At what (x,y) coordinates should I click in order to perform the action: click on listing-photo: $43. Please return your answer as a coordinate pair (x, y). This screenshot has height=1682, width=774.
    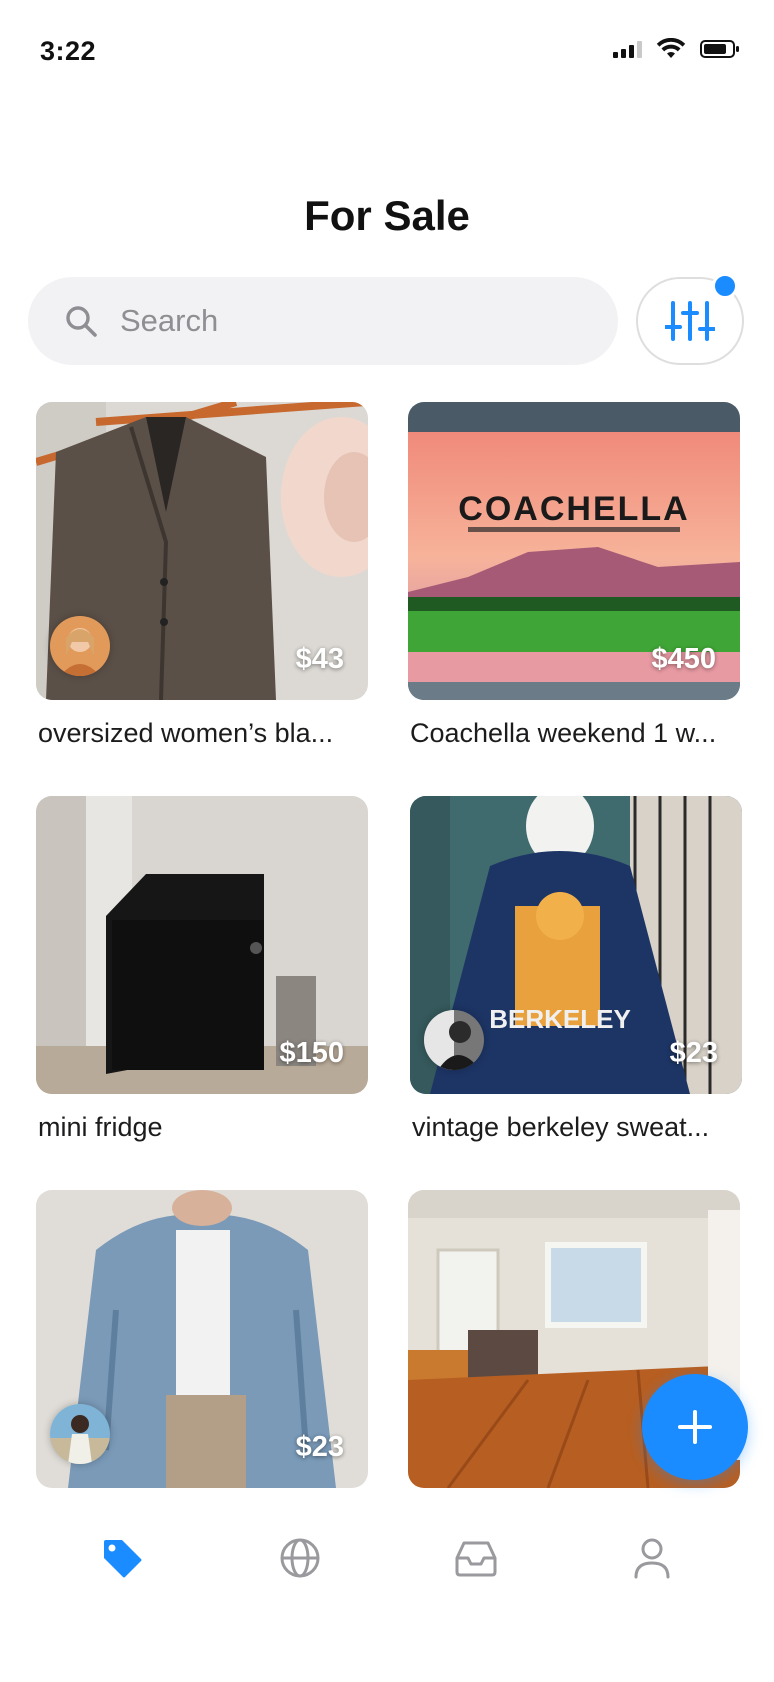
    Looking at the image, I should click on (202, 551).